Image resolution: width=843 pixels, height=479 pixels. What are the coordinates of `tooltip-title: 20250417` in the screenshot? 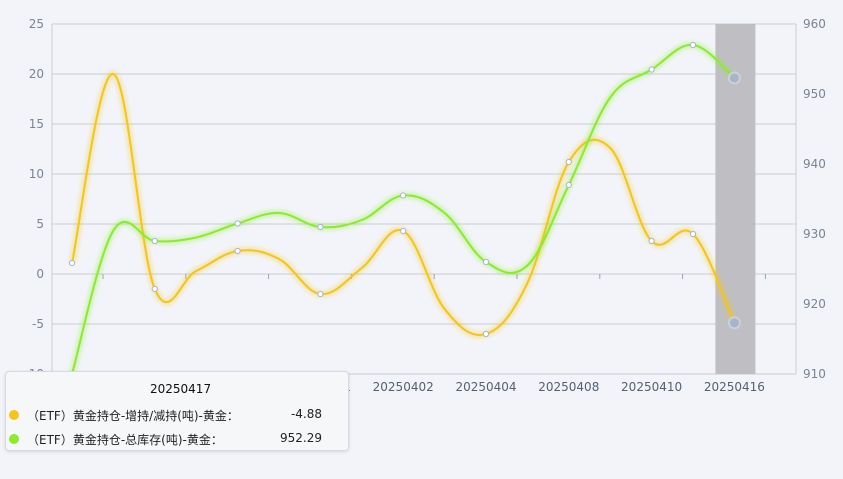 It's located at (181, 389).